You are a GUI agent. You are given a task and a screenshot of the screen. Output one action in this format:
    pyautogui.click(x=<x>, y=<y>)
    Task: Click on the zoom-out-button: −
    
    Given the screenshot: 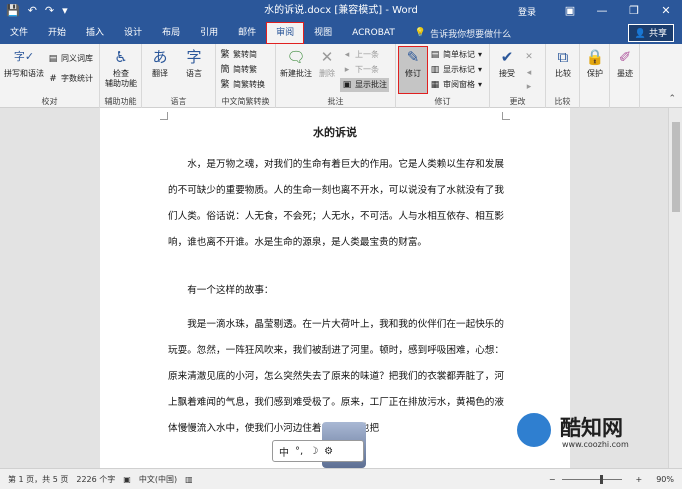 What is the action you would take?
    pyautogui.click(x=552, y=479)
    